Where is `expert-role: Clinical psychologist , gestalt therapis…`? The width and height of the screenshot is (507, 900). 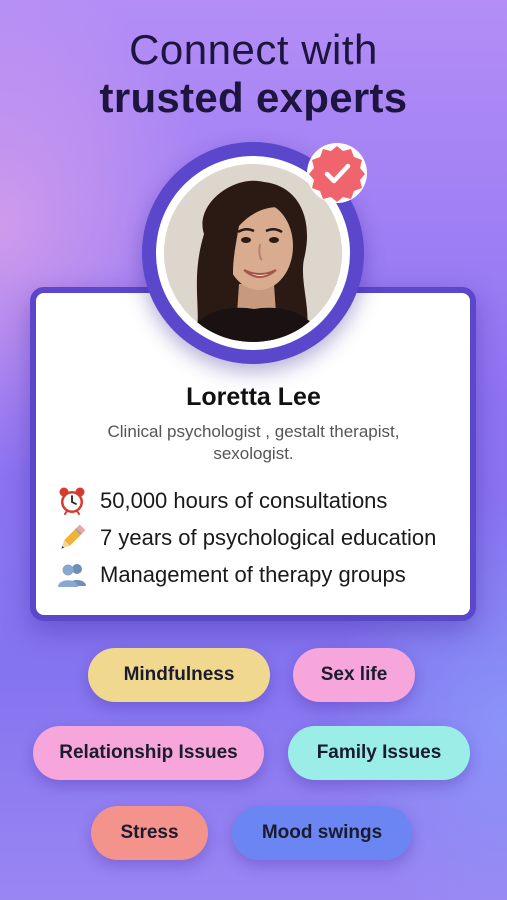
expert-role: Clinical psychologist , gestalt therapis… is located at coordinates (253, 442).